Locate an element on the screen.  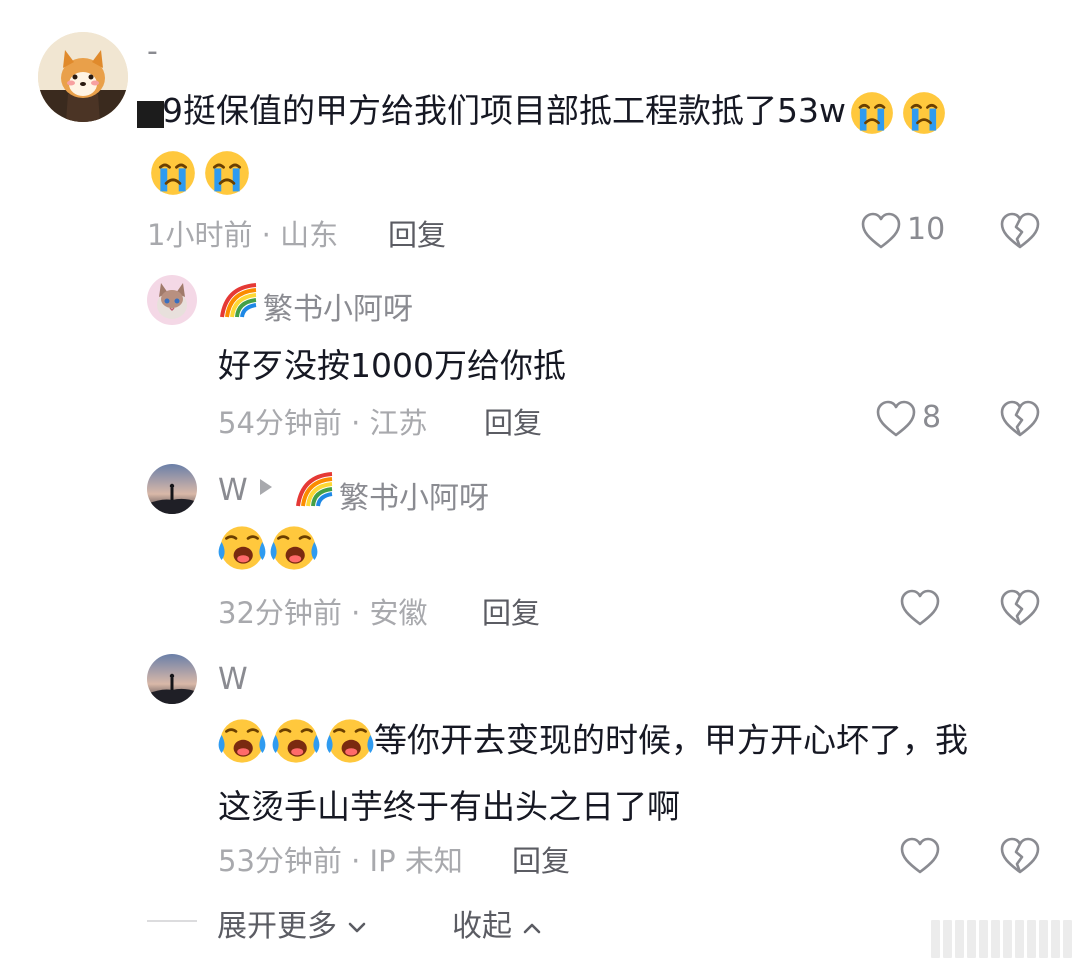
chevron-down-icon is located at coordinates (356, 927).